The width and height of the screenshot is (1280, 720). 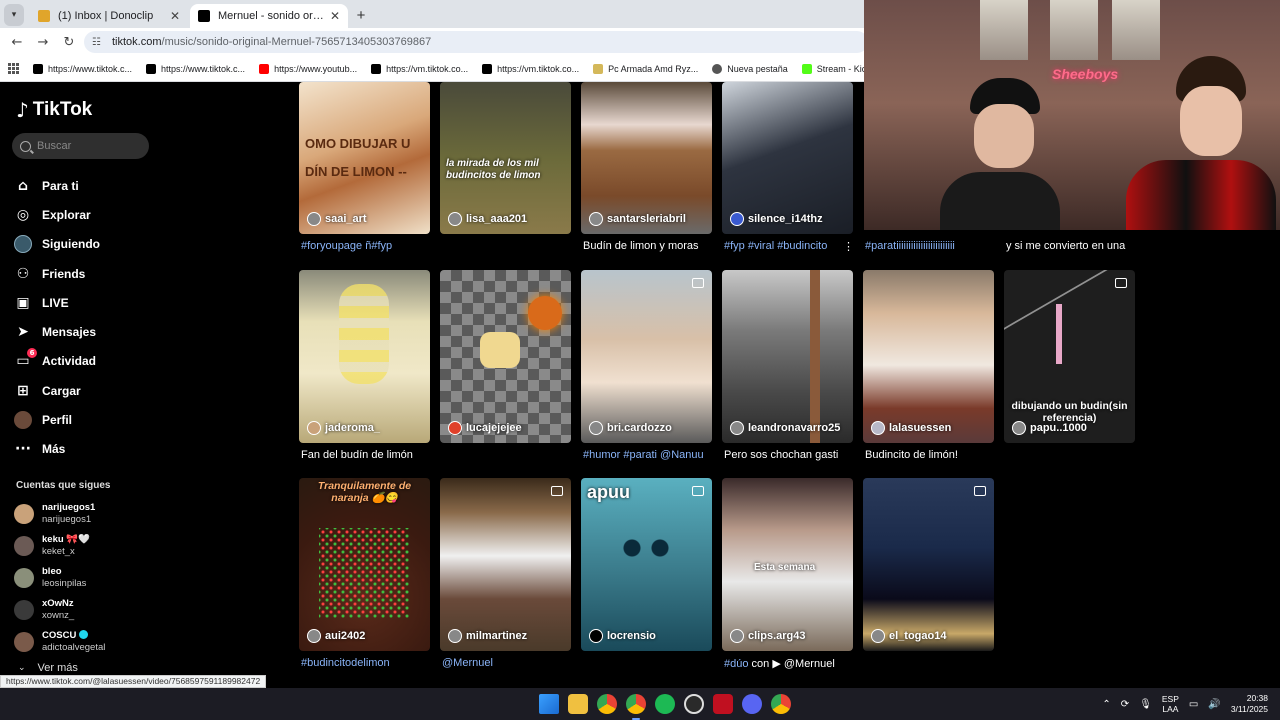 What do you see at coordinates (493, 169) in the screenshot?
I see `thumbnail-text: la mirada de los mil budincitos de limon` at bounding box center [493, 169].